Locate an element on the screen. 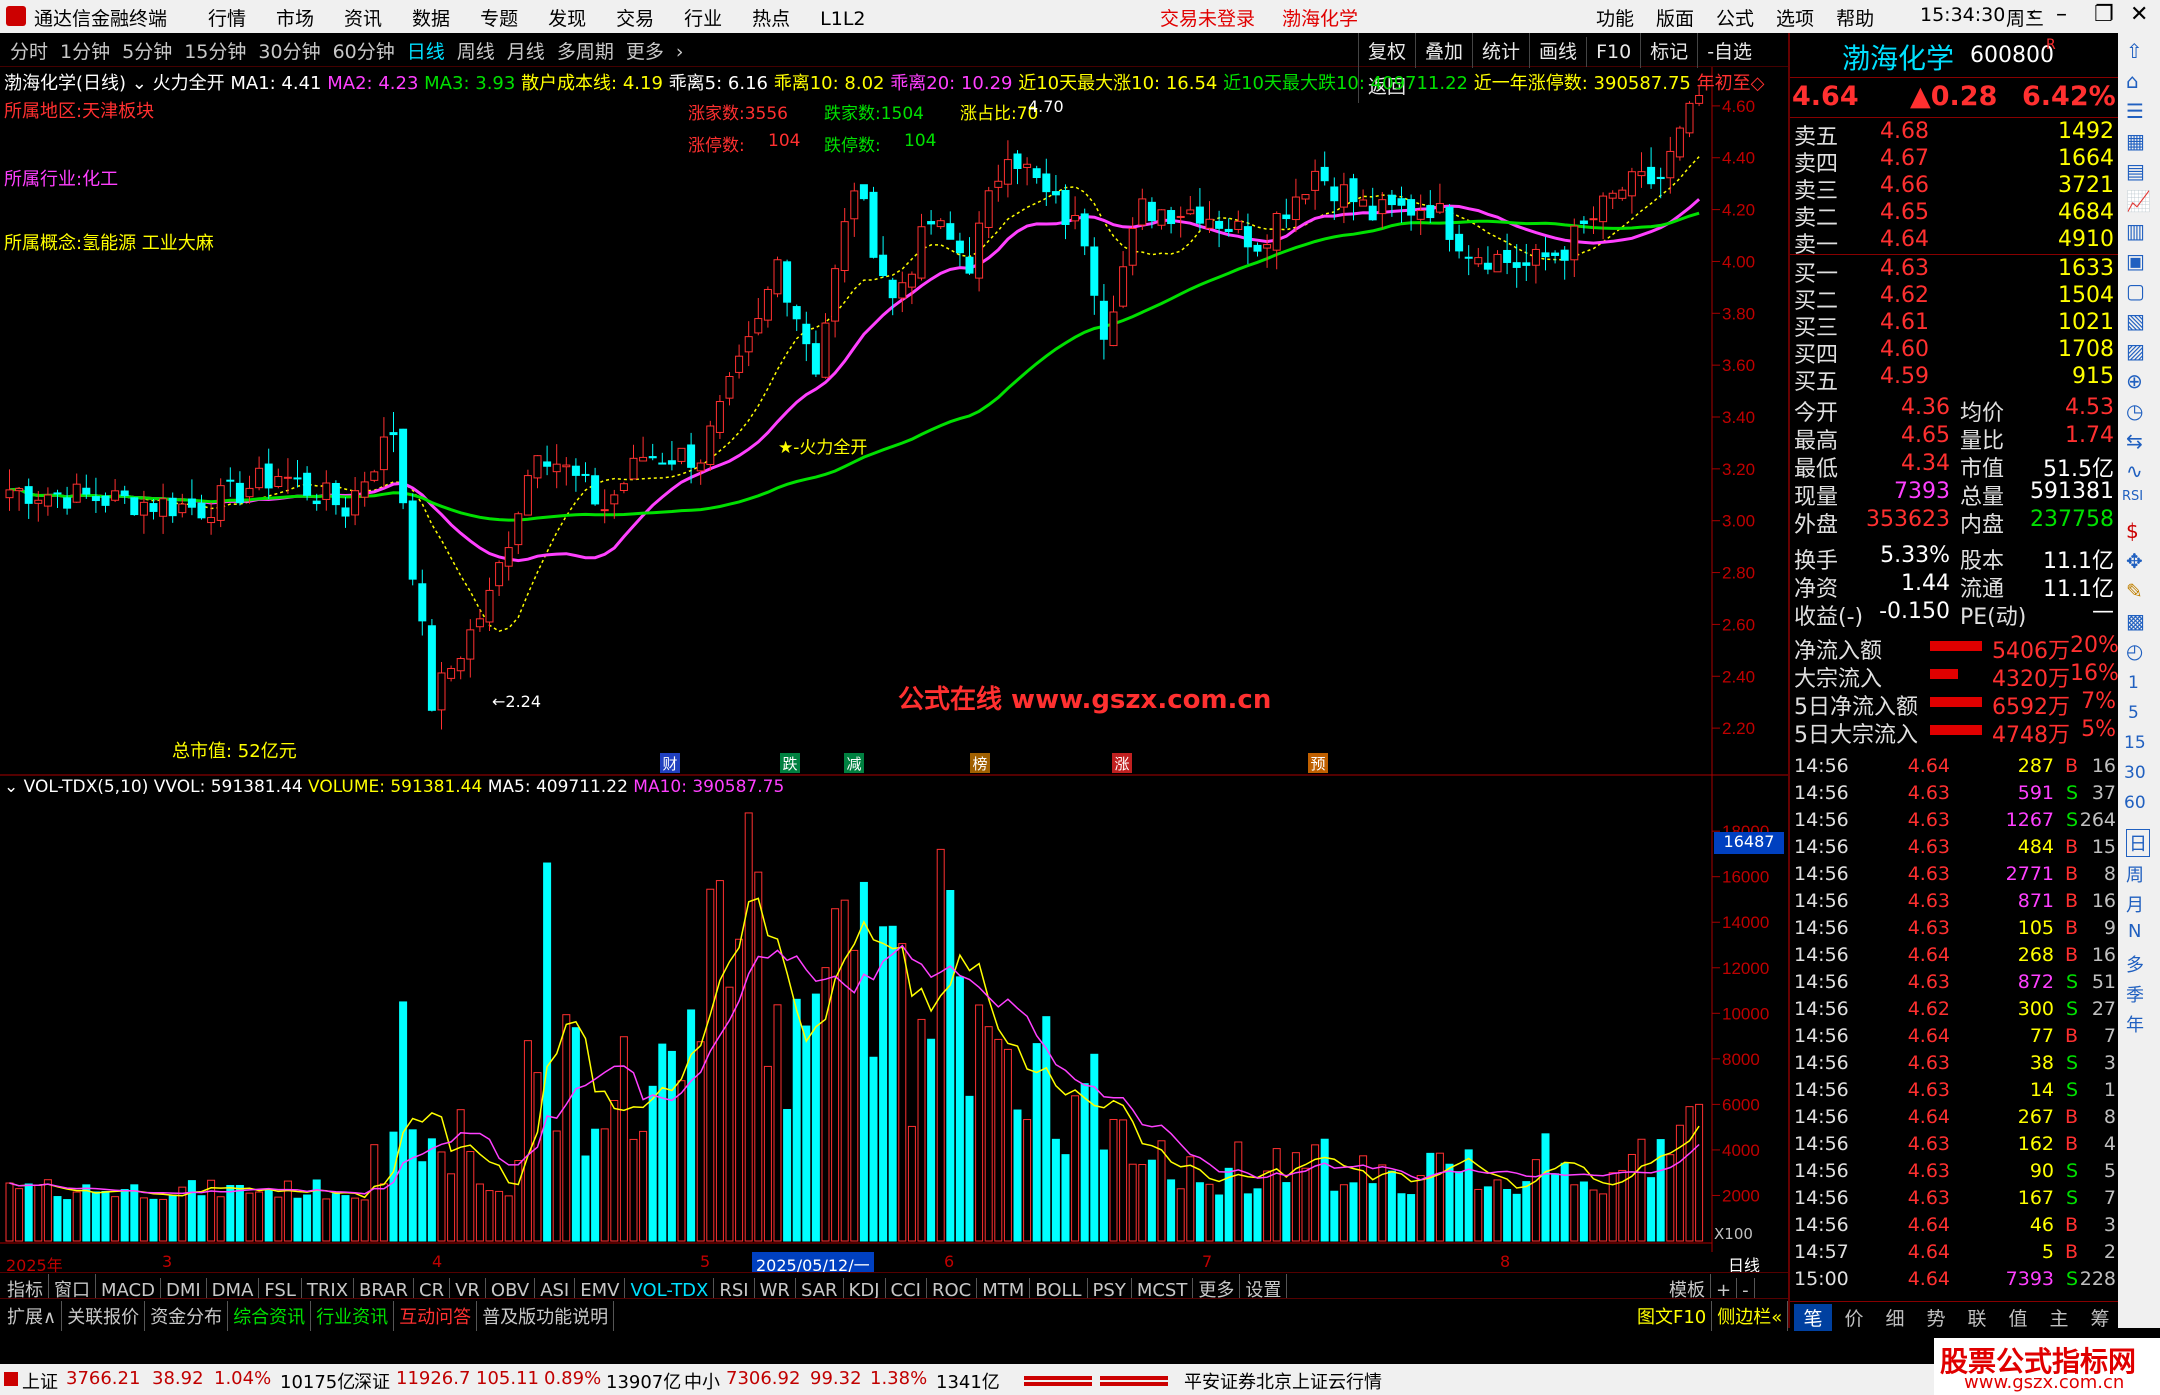 This screenshot has width=2160, height=1395. chart-button: 统计 is located at coordinates (1500, 50).